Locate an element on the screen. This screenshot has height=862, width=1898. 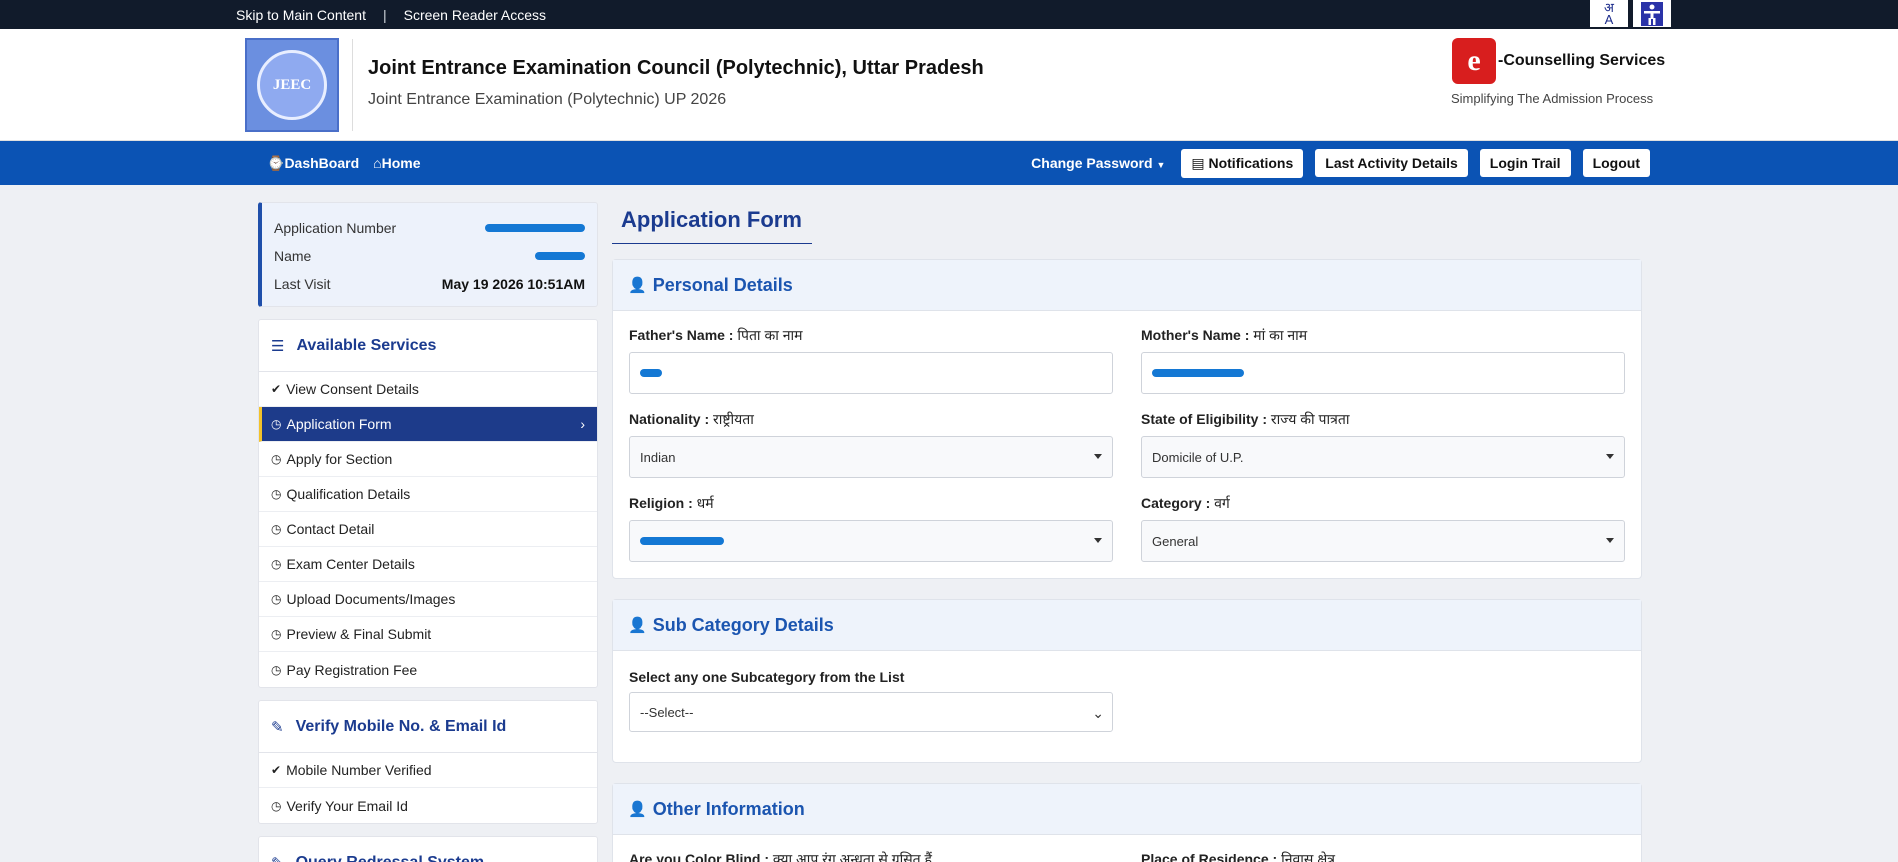
language-icon: अA is located at coordinates (1609, 13).